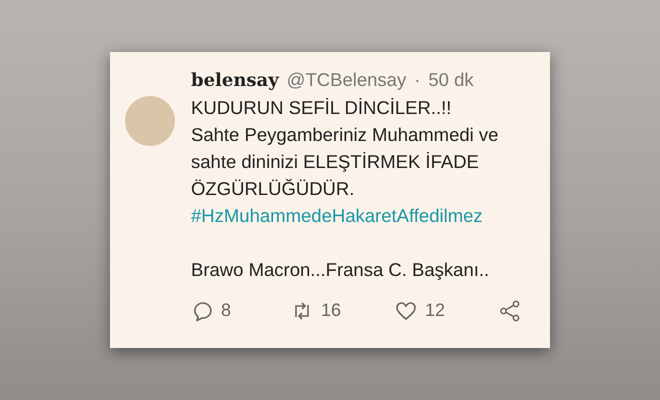 The width and height of the screenshot is (660, 400). I want to click on tweet-text: Sahte Peygamberiniz Muhammedi ve, so click(345, 135).